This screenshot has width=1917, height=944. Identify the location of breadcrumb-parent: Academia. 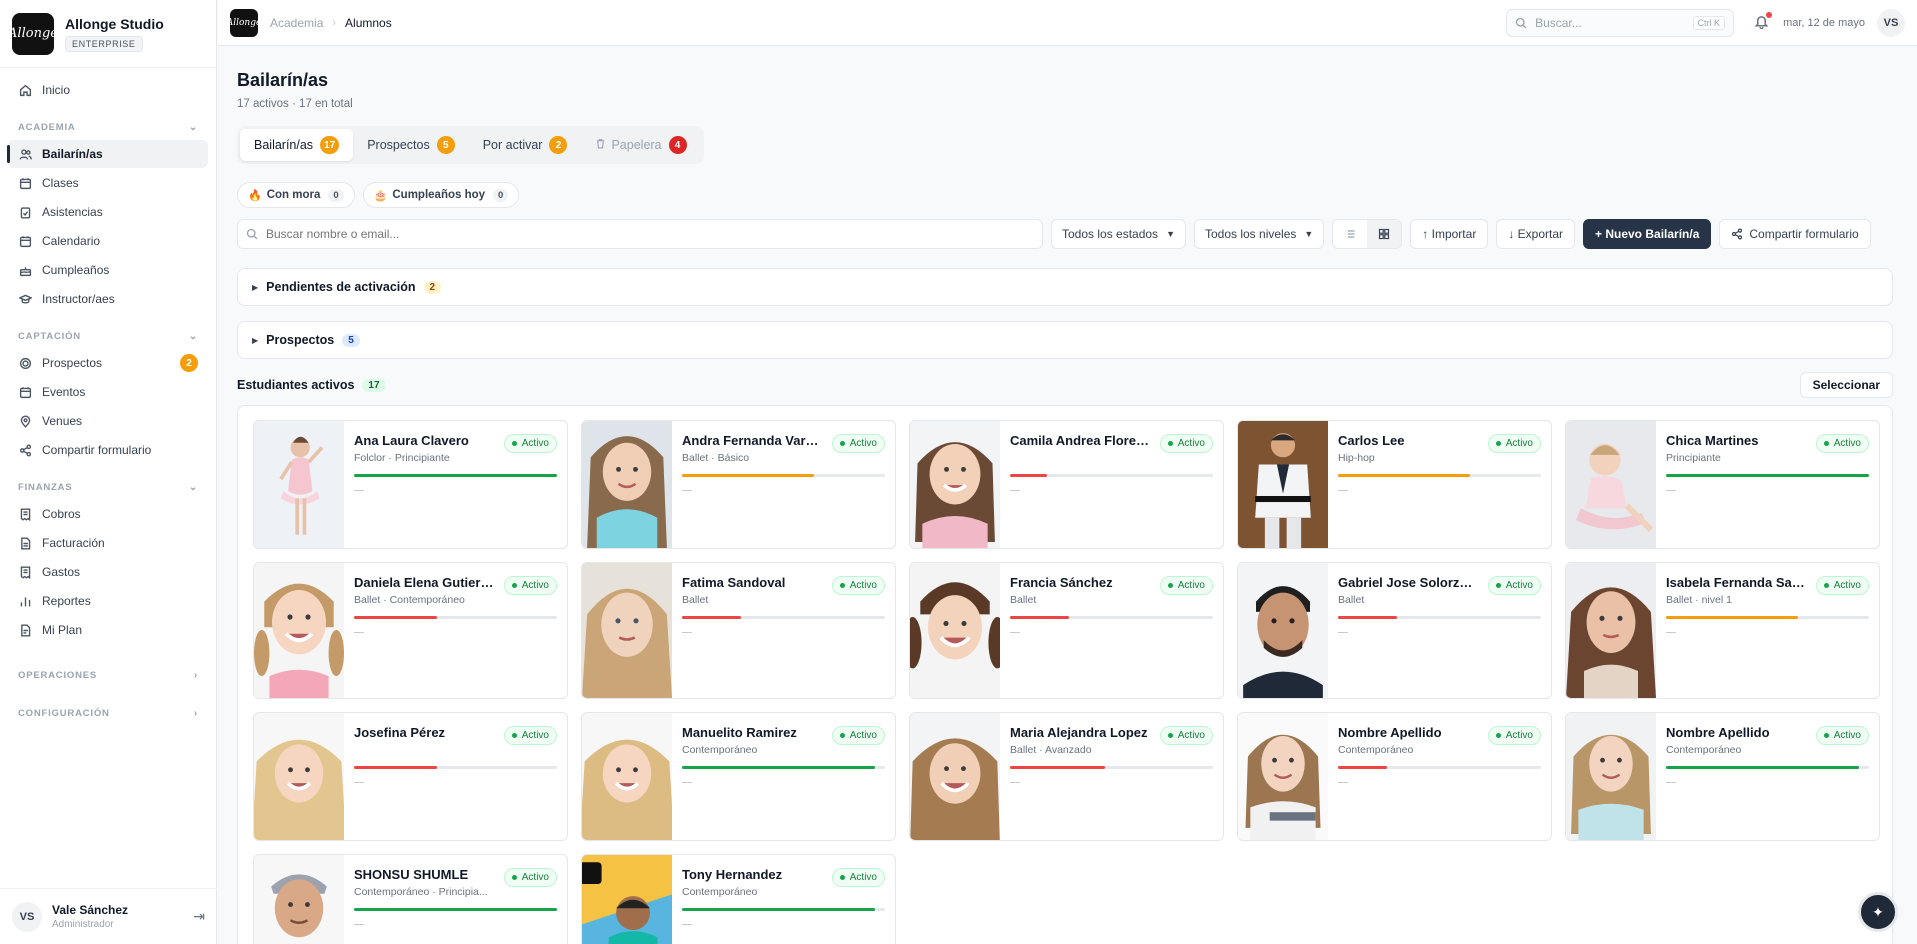
(296, 23).